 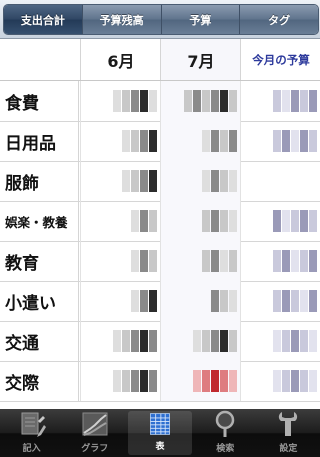 I want to click on table-row: 娯楽・教養, so click(x=160, y=221).